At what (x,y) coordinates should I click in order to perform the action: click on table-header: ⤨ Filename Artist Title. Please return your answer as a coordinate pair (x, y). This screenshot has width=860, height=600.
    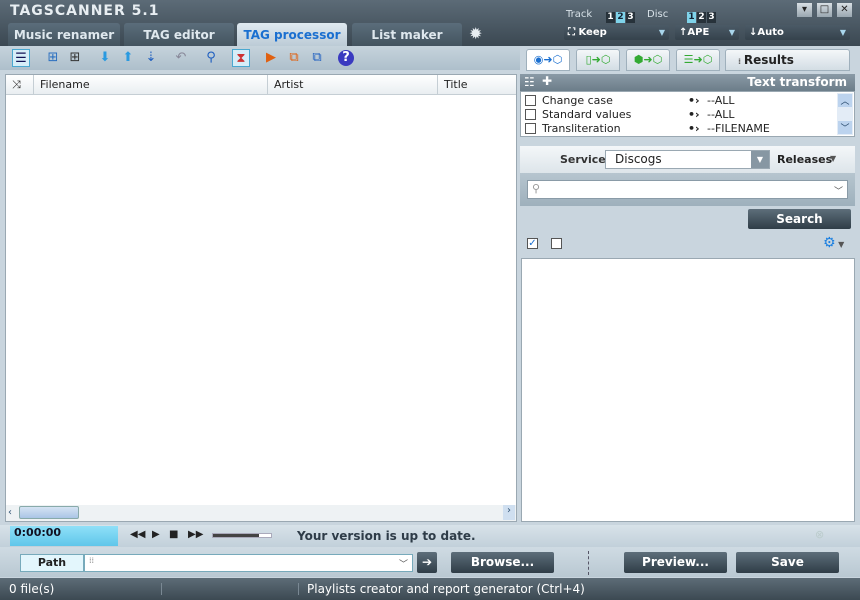
    Looking at the image, I should click on (261, 85).